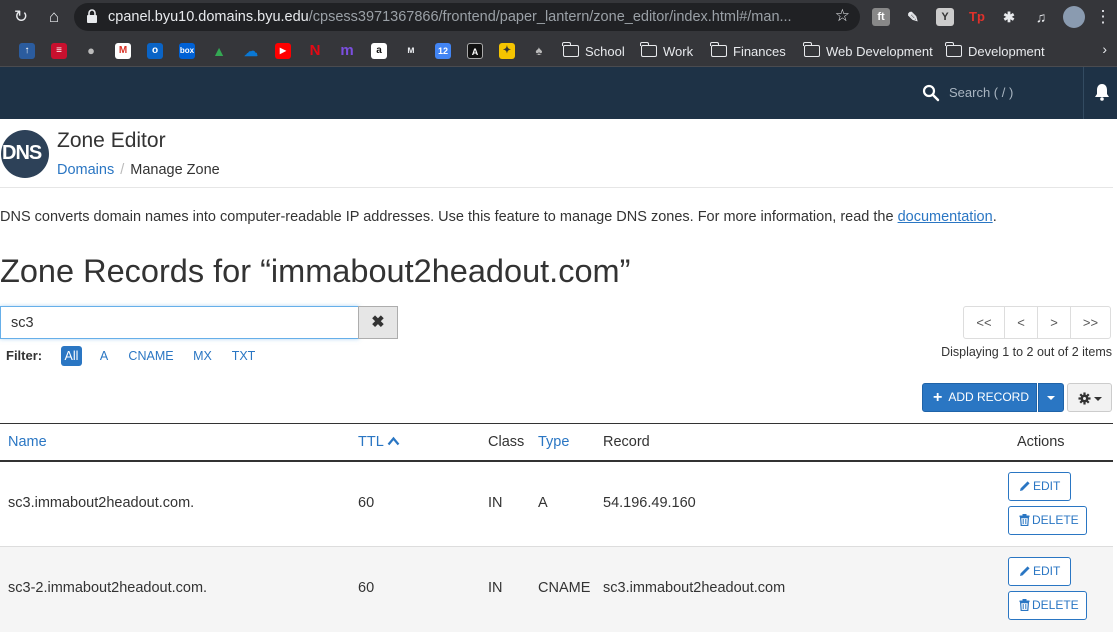 The width and height of the screenshot is (1117, 636). I want to click on filter-all: All, so click(71, 356).